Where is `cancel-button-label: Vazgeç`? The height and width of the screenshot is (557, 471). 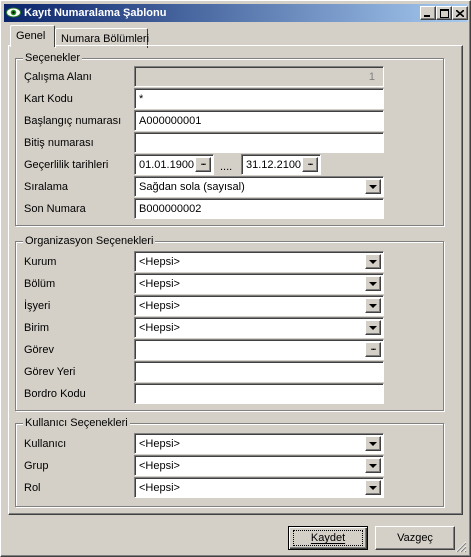 cancel-button-label: Vazgeç is located at coordinates (415, 538).